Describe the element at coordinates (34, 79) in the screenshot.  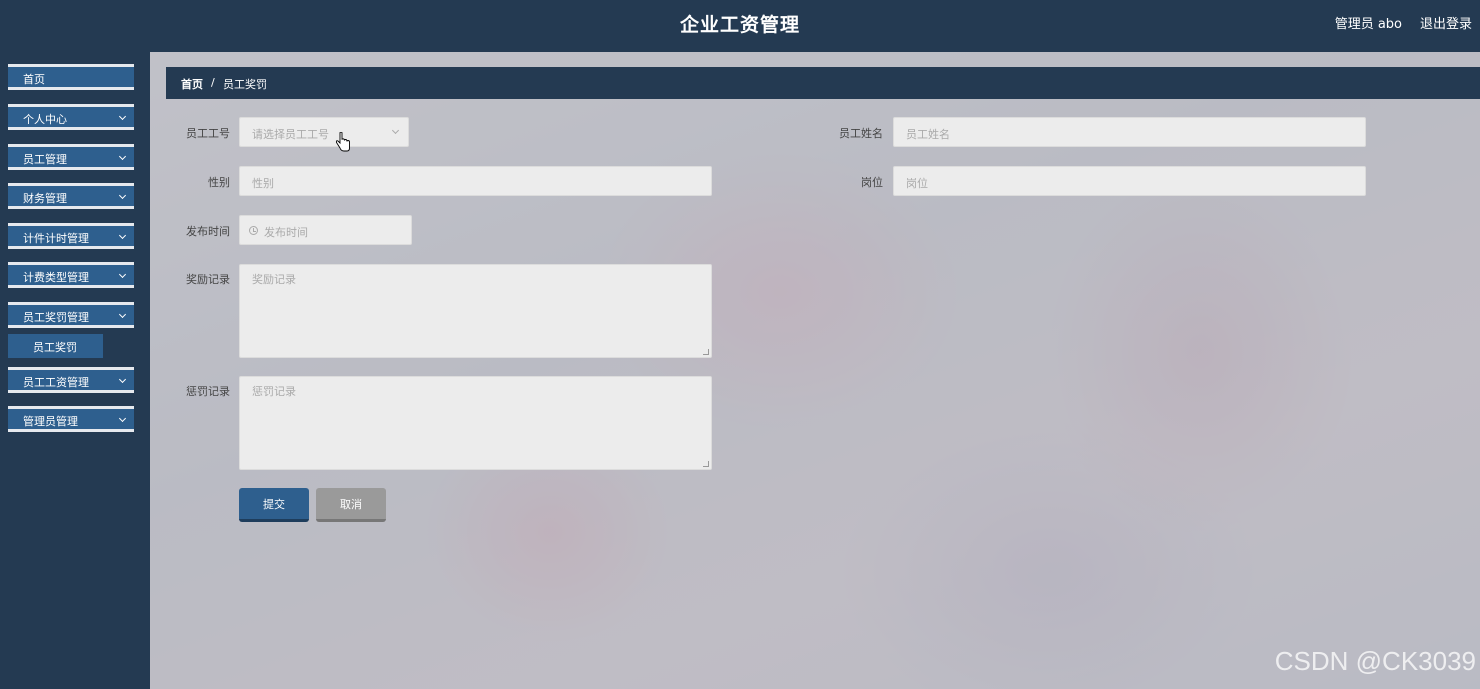
I see `sidebar-item-label: 首页` at that location.